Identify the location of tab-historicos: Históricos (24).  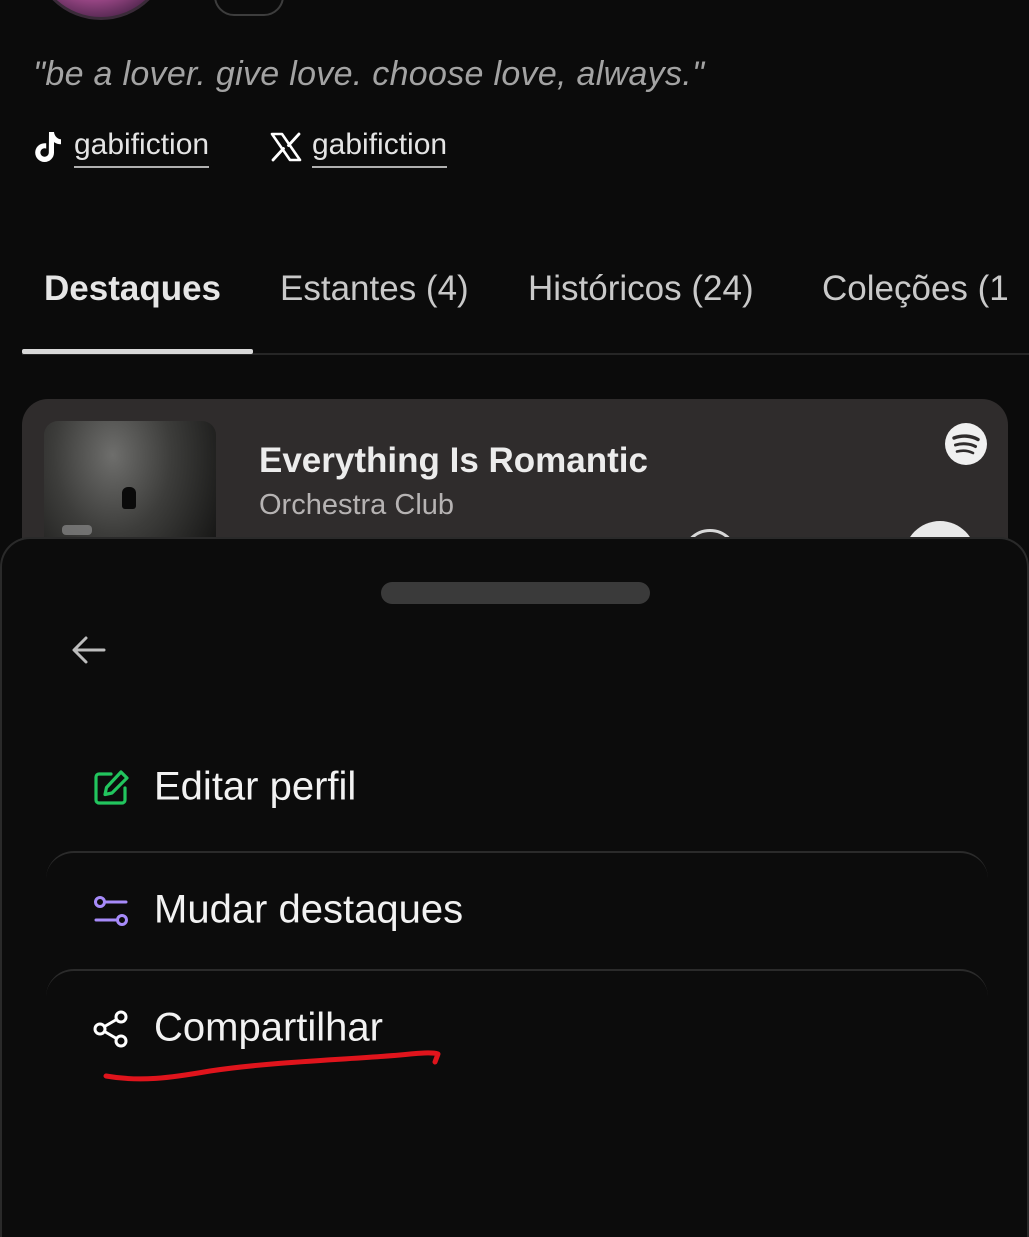
(641, 289).